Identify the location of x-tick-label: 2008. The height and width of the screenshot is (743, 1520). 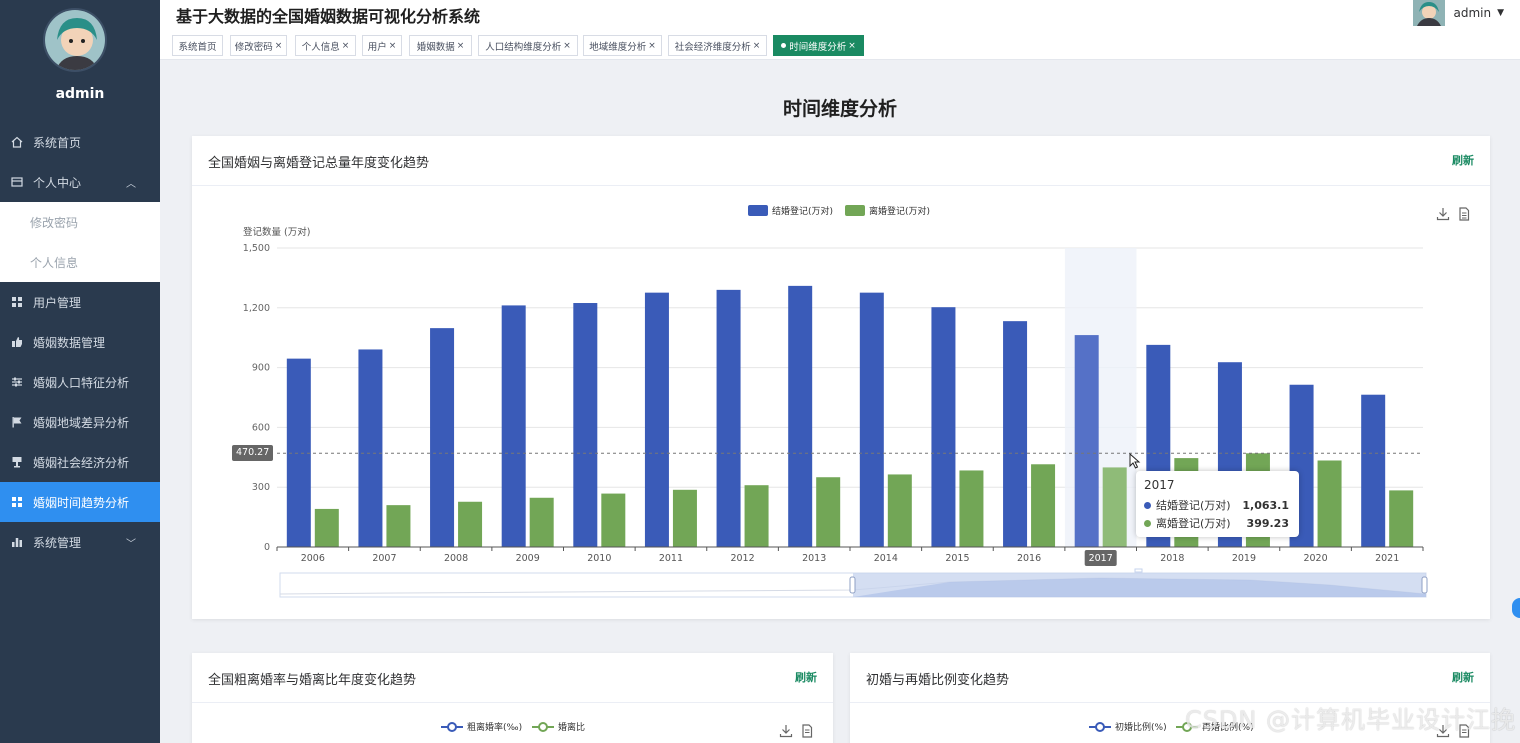
(456, 558).